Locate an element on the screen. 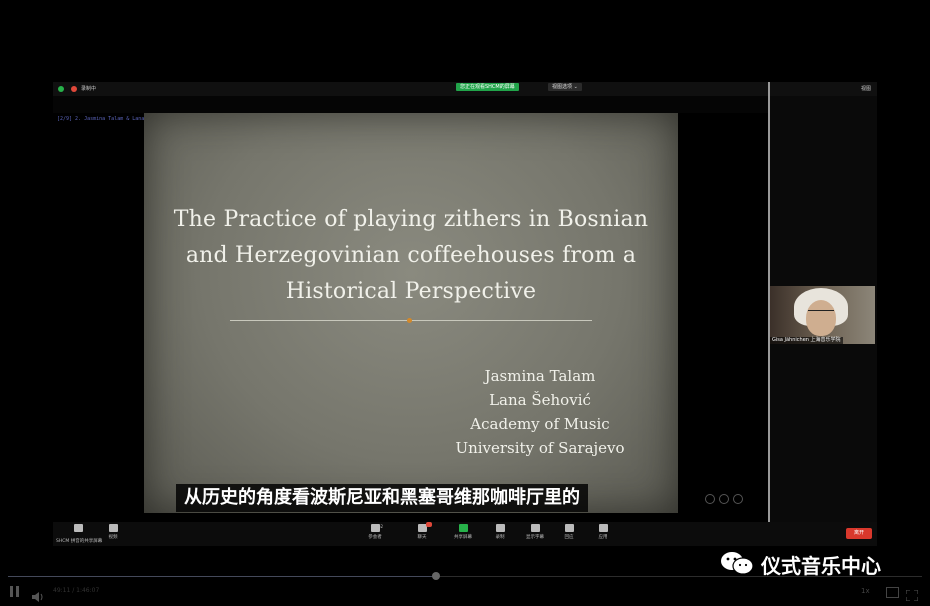 This screenshot has height=606, width=930. slide-next-icon is located at coordinates (738, 499).